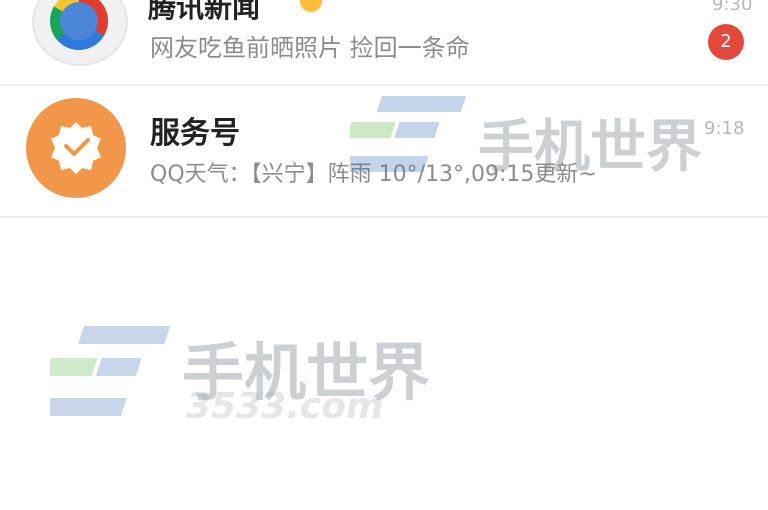 This screenshot has width=768, height=510. I want to click on watermark-url: 3533.com, so click(285, 406).